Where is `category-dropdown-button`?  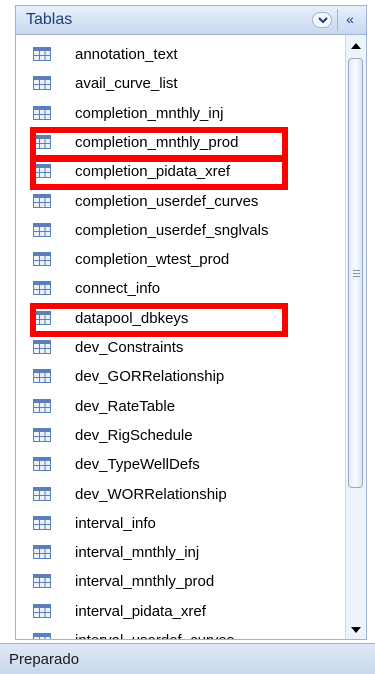
category-dropdown-button is located at coordinates (322, 20).